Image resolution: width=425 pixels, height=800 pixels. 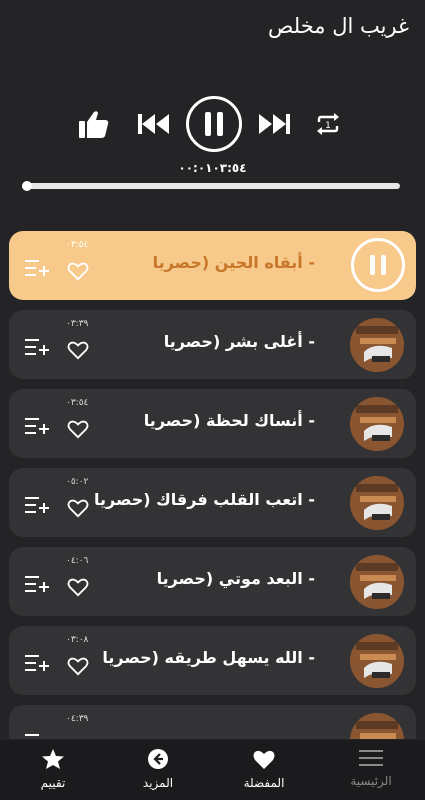 I want to click on repeat-one-icon: 1, so click(x=328, y=124).